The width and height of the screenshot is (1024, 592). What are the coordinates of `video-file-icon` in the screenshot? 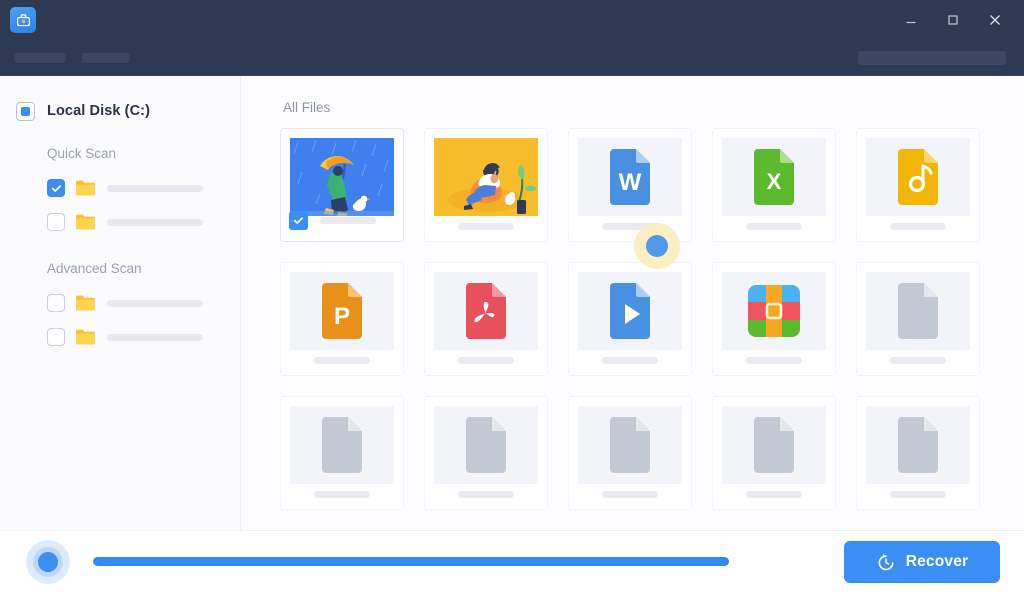 It's located at (630, 311).